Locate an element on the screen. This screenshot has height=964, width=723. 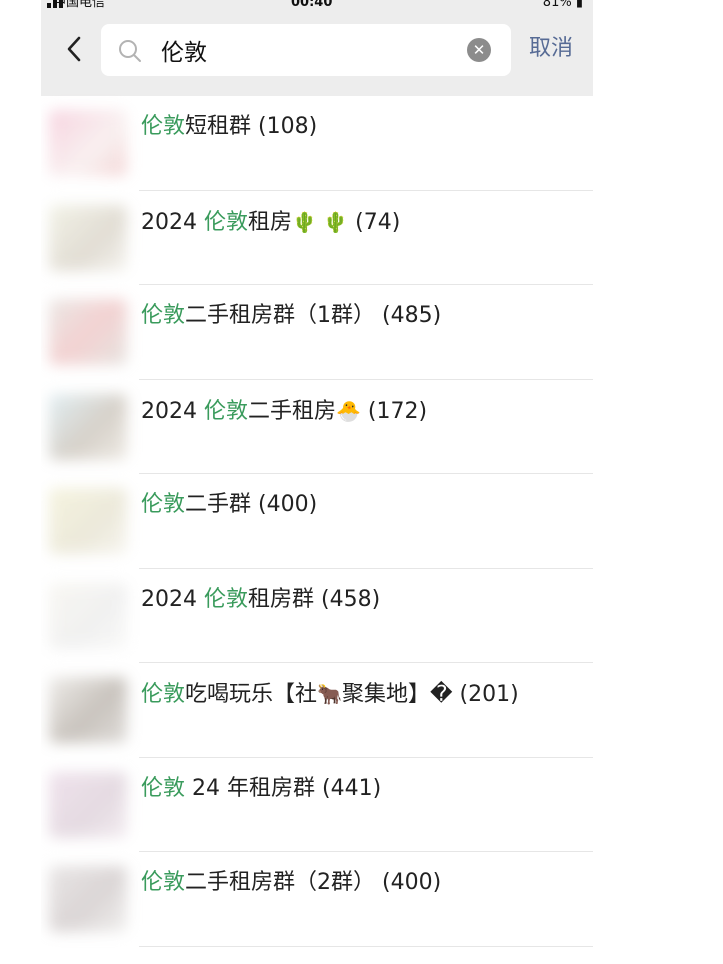
cancel-button: 取消 is located at coordinates (551, 49).